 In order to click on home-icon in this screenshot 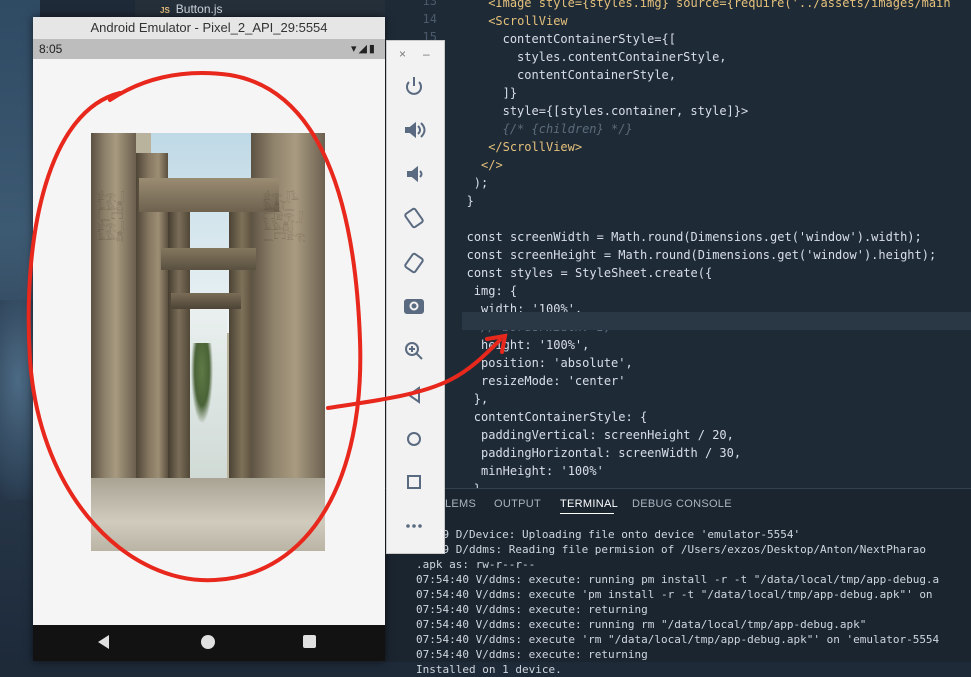, I will do `click(414, 439)`.